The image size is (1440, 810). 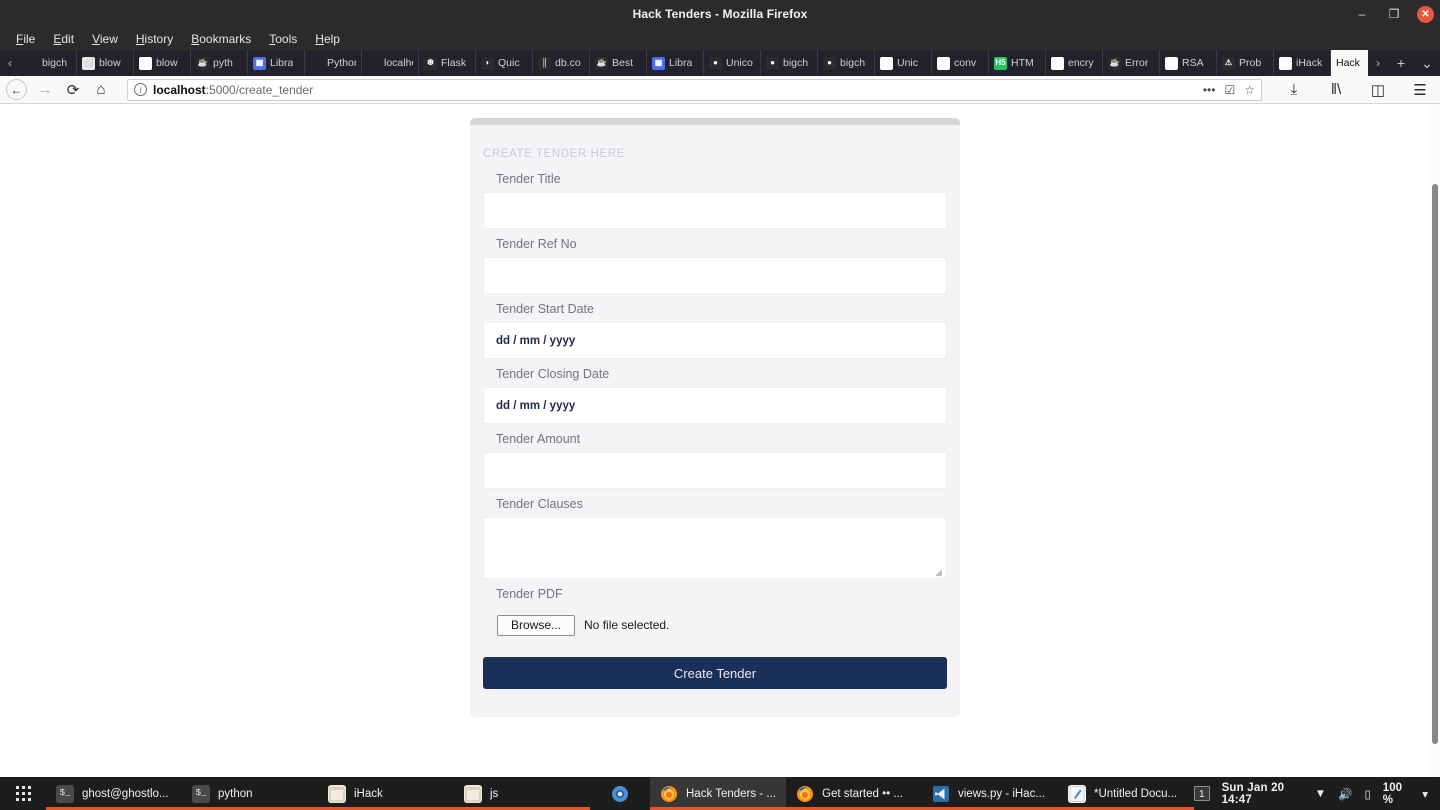 I want to click on input-tender-closing-date: dd / mm / yyyy, so click(x=715, y=405).